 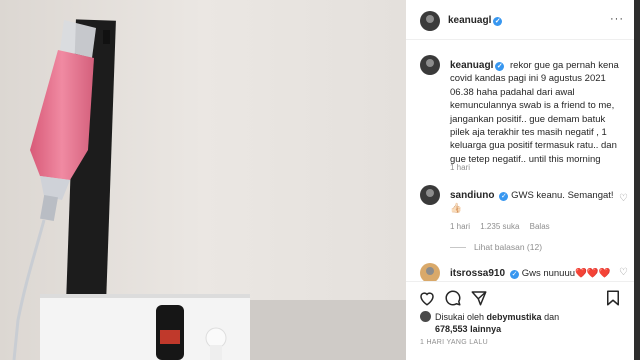 I want to click on caption-username: keanuagl ✓, so click(x=477, y=65).